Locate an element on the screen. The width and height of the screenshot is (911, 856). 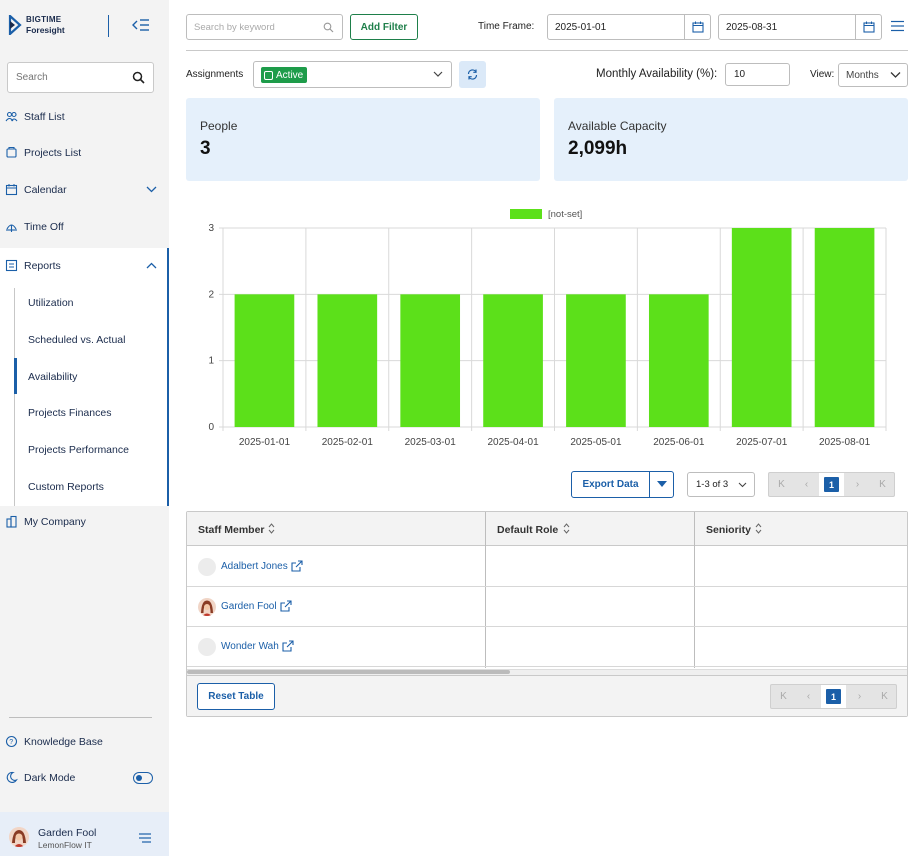
help-icon: ? is located at coordinates (11, 741).